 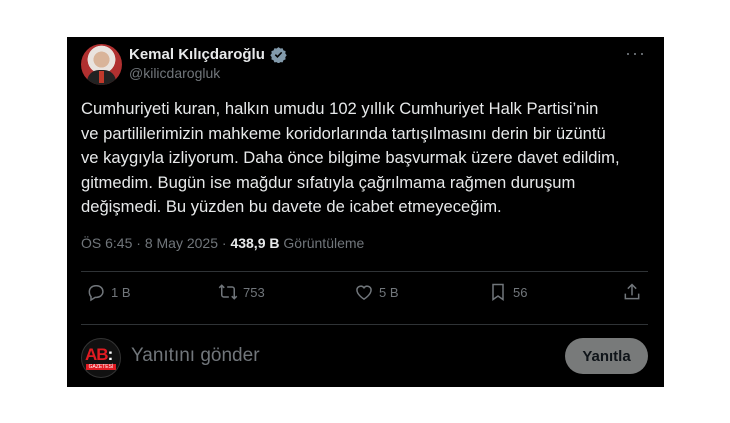 What do you see at coordinates (254, 292) in the screenshot?
I see `repost-count: 753` at bounding box center [254, 292].